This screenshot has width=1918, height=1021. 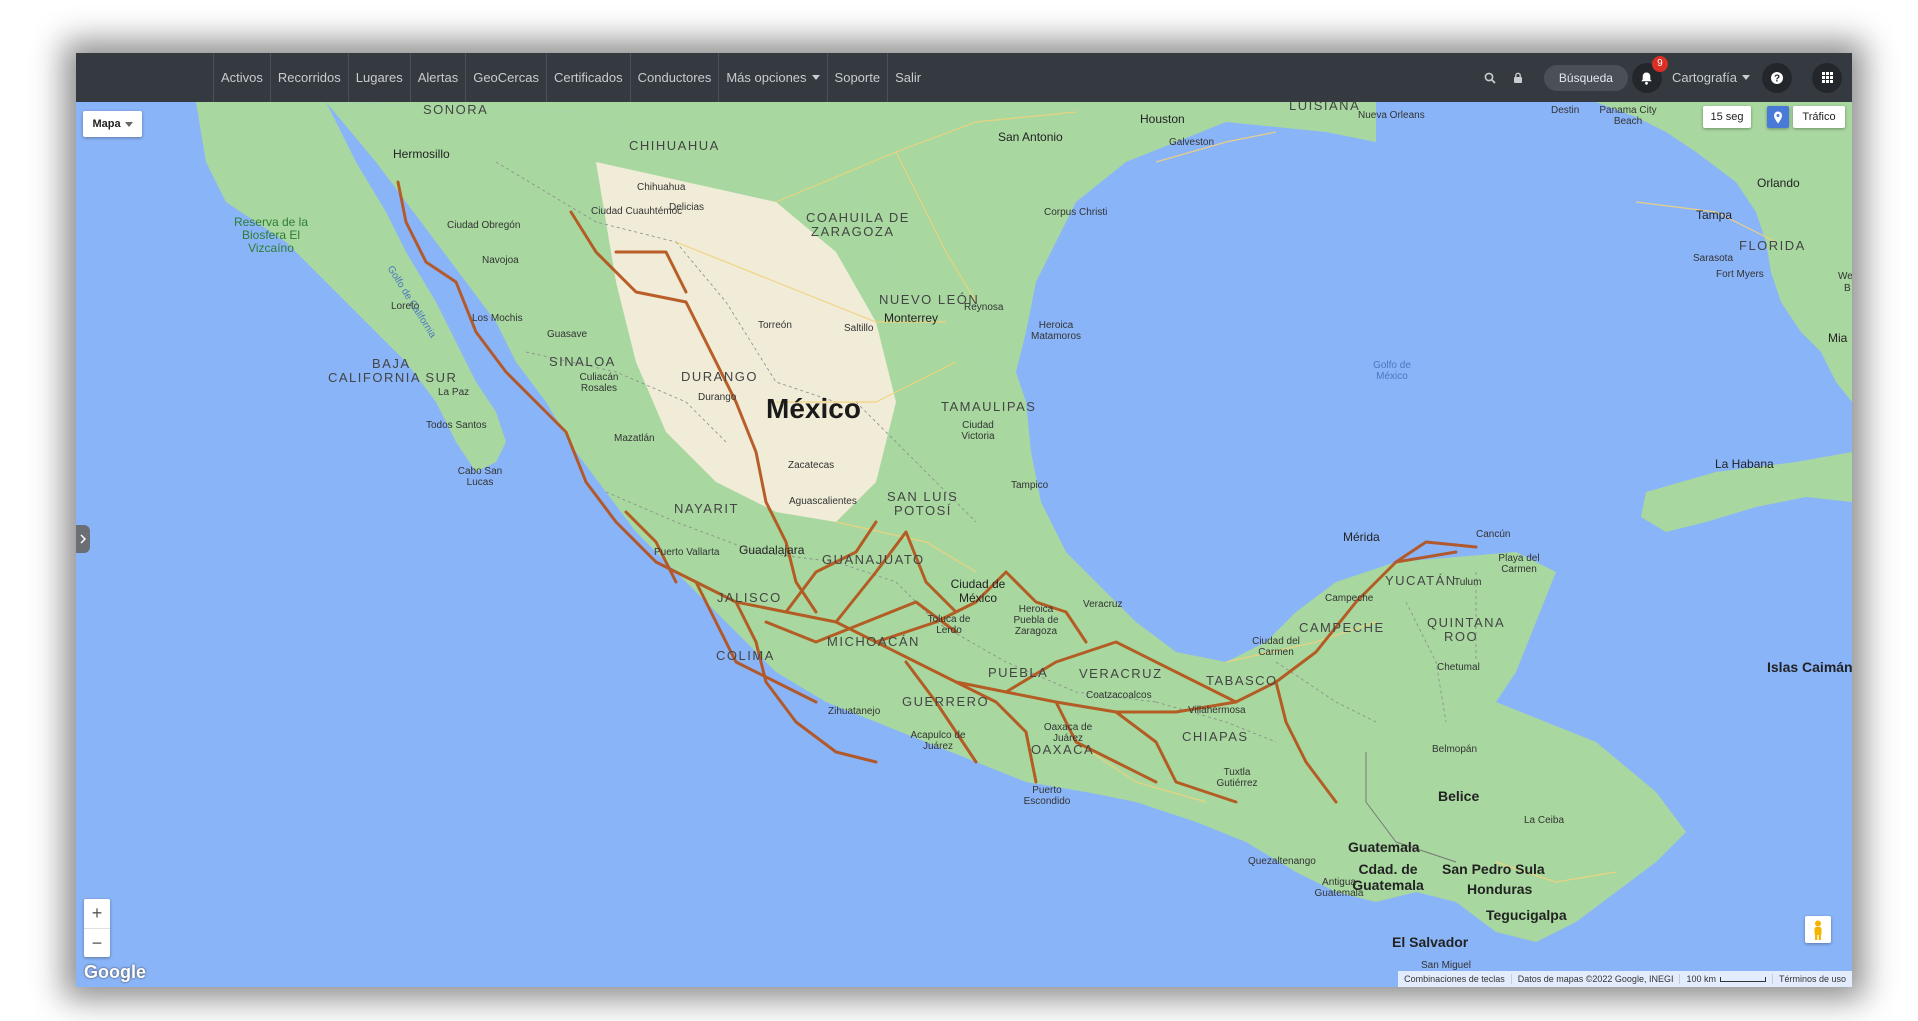 I want to click on state-label: SAN LUIS, so click(x=923, y=496).